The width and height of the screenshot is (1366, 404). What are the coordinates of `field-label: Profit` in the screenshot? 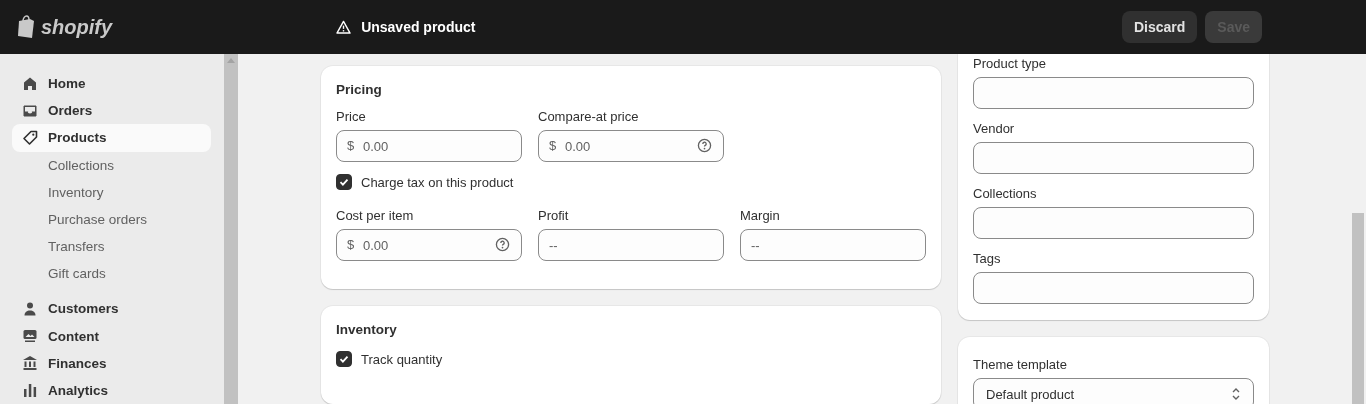 It's located at (554, 215).